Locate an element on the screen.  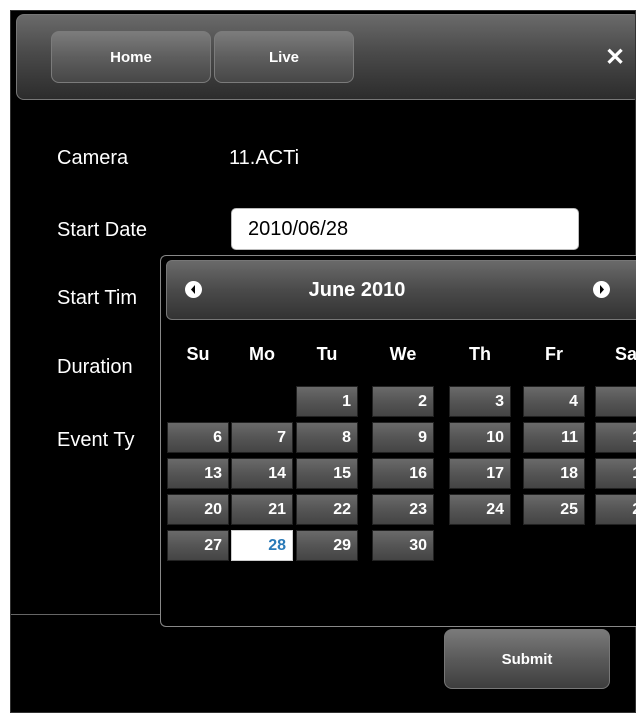
calendar-header: June 2010 is located at coordinates (401, 290).